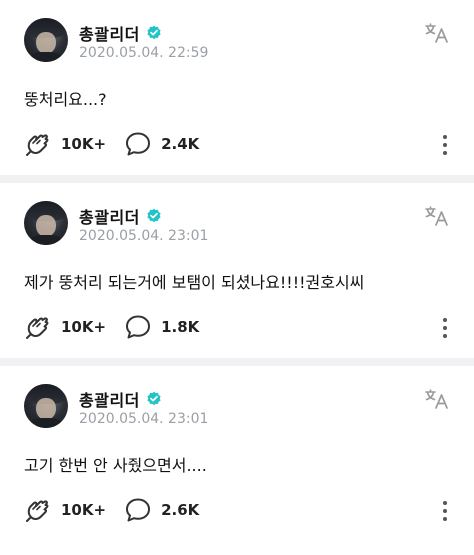 This screenshot has height=555, width=474. What do you see at coordinates (194, 282) in the screenshot?
I see `post-text: 제가 뚱처리 되는거에 보탬이 되셨나요!!!!권호시씨` at bounding box center [194, 282].